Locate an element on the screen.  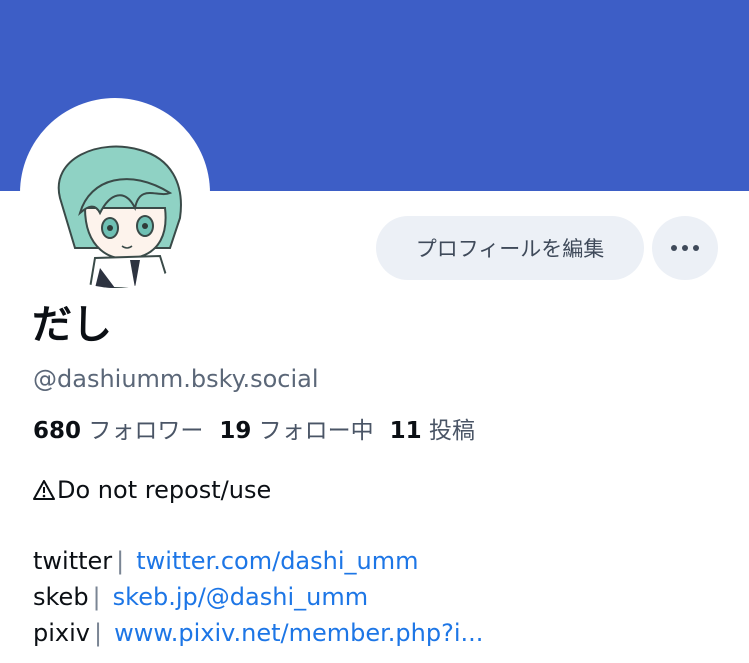
posts-count: 11 is located at coordinates (405, 431).